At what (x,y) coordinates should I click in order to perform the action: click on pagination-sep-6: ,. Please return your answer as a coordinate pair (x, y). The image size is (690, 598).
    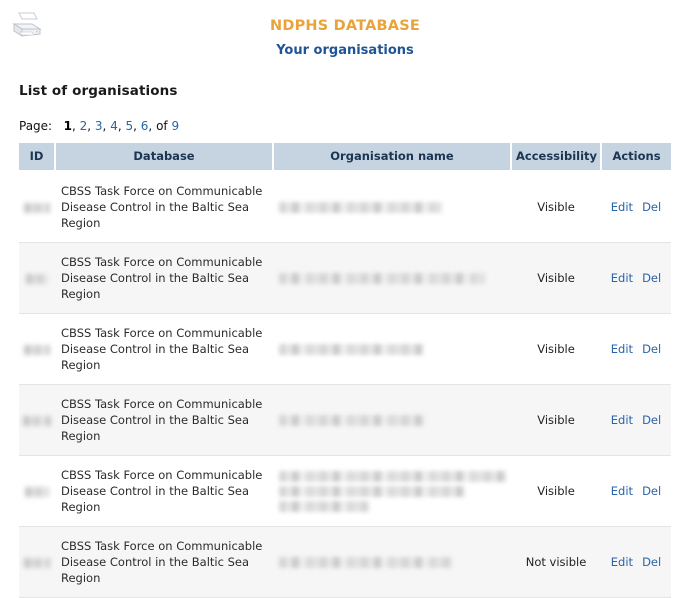
    Looking at the image, I should click on (150, 126).